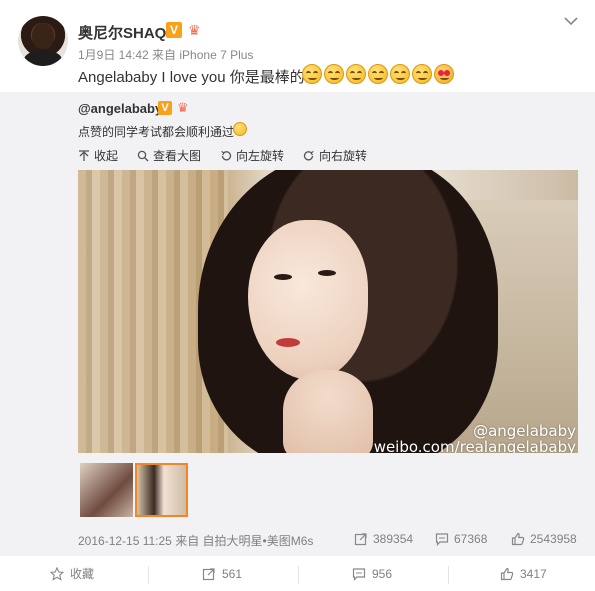 The width and height of the screenshot is (595, 591). Describe the element at coordinates (183, 107) in the screenshot. I see `retweet-vip-crown-icon: ♛` at that location.